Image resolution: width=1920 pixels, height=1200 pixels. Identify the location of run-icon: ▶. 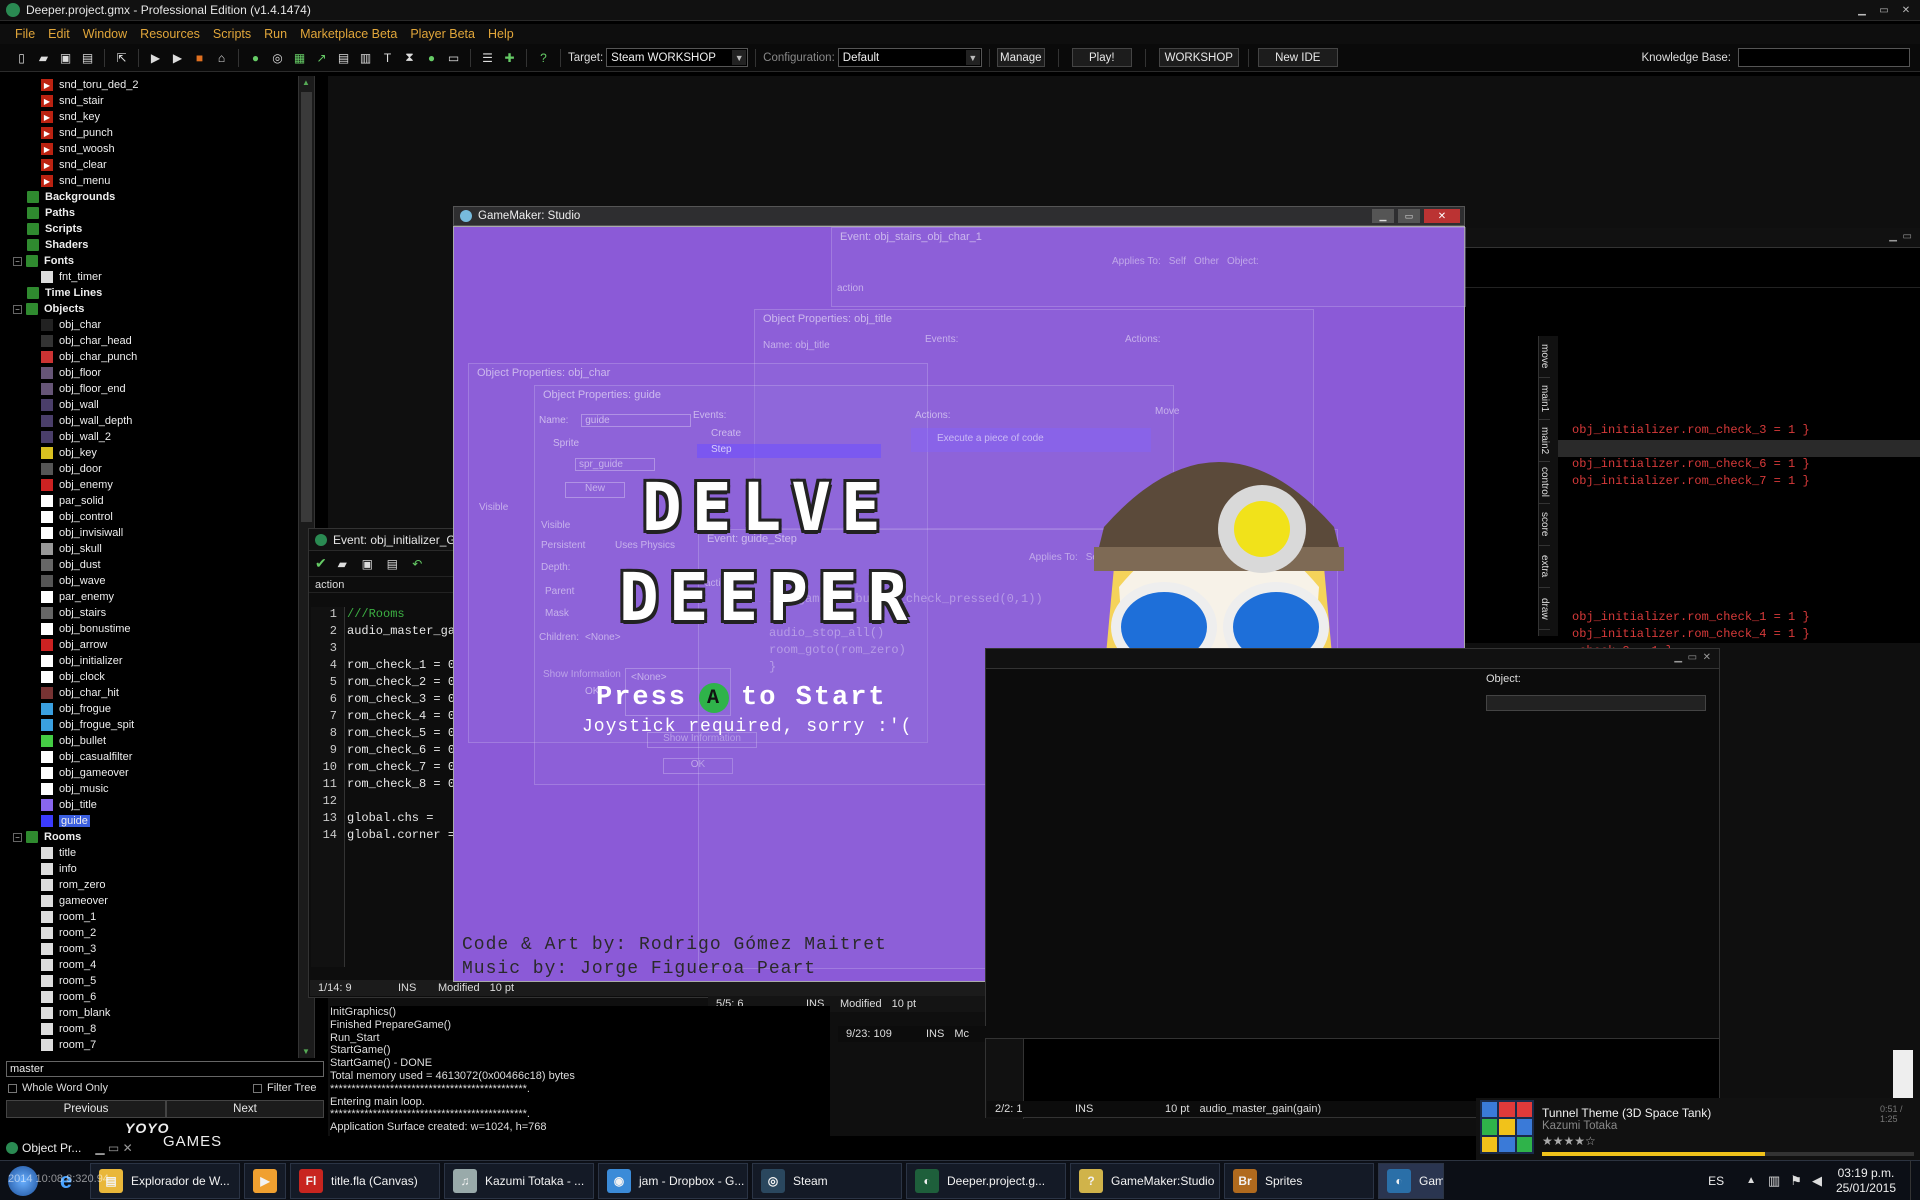
(155, 57).